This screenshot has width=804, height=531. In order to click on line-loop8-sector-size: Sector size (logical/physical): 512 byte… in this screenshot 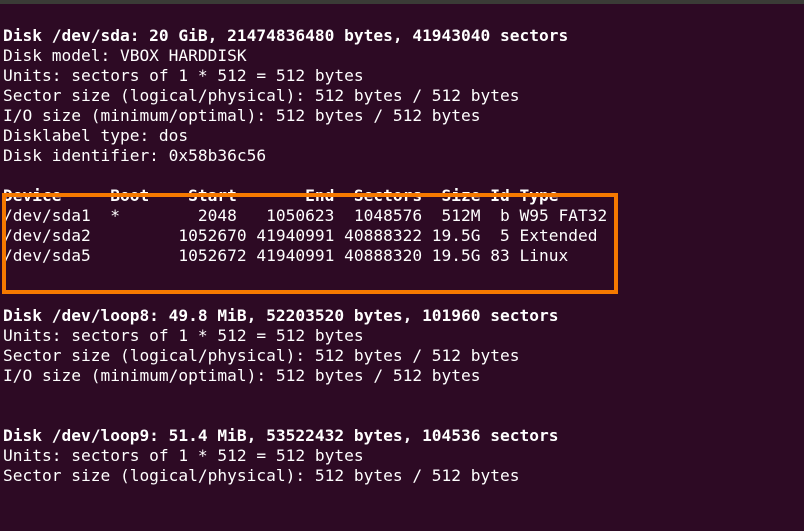, I will do `click(261, 355)`.